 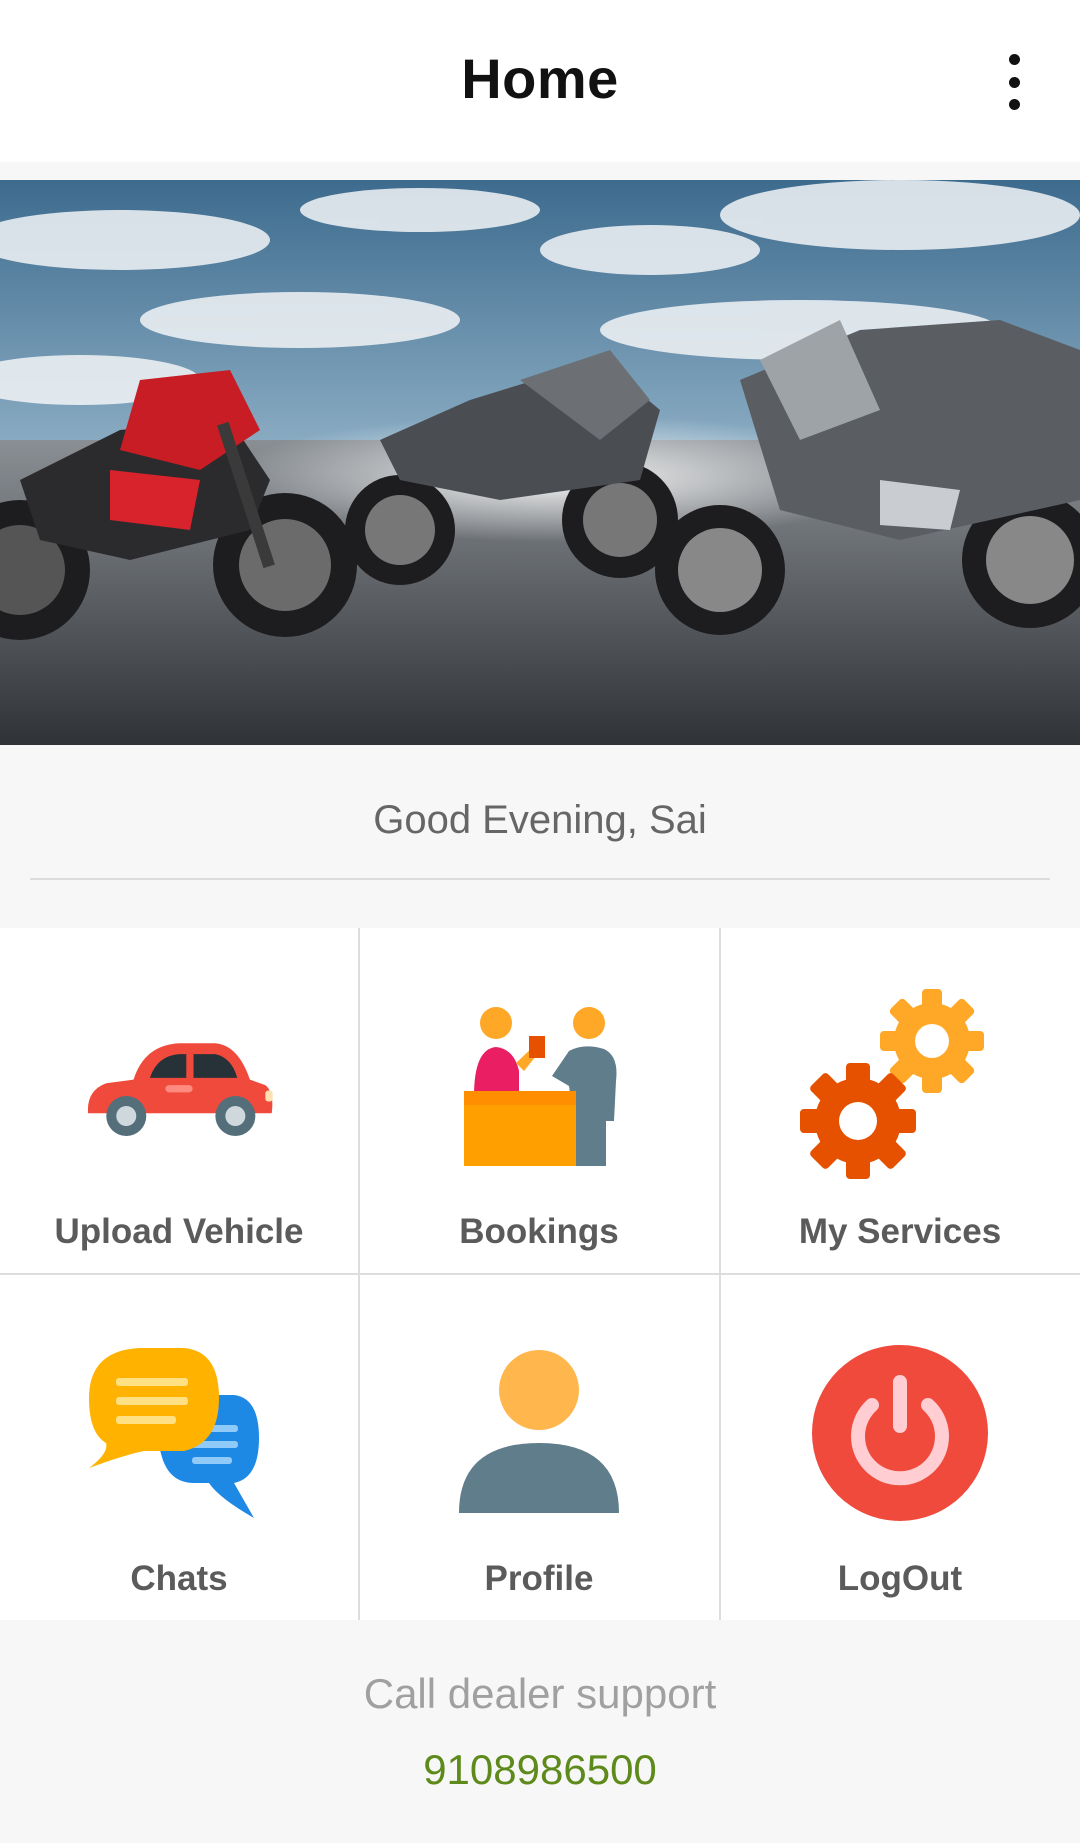 I want to click on page-title: Home, so click(x=540, y=78).